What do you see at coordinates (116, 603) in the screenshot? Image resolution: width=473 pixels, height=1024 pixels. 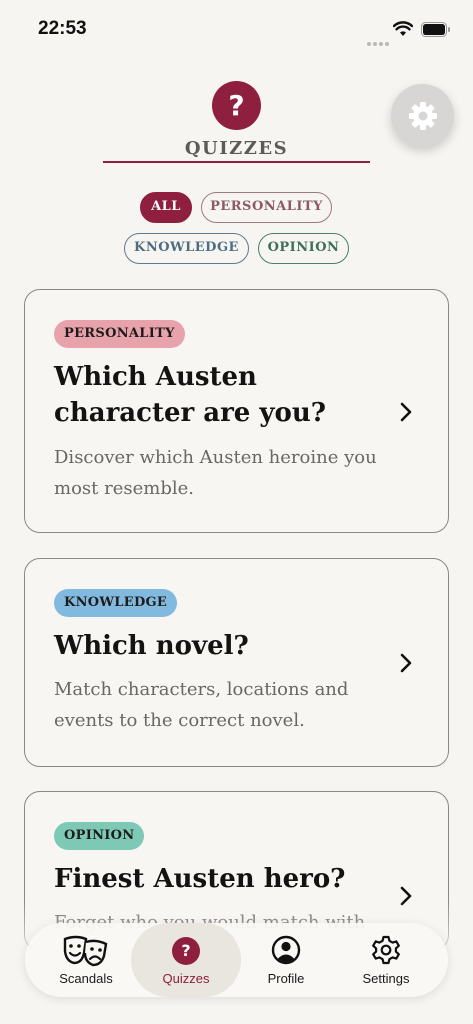 I see `quiz-category-tag: KNOWLEDGE` at bounding box center [116, 603].